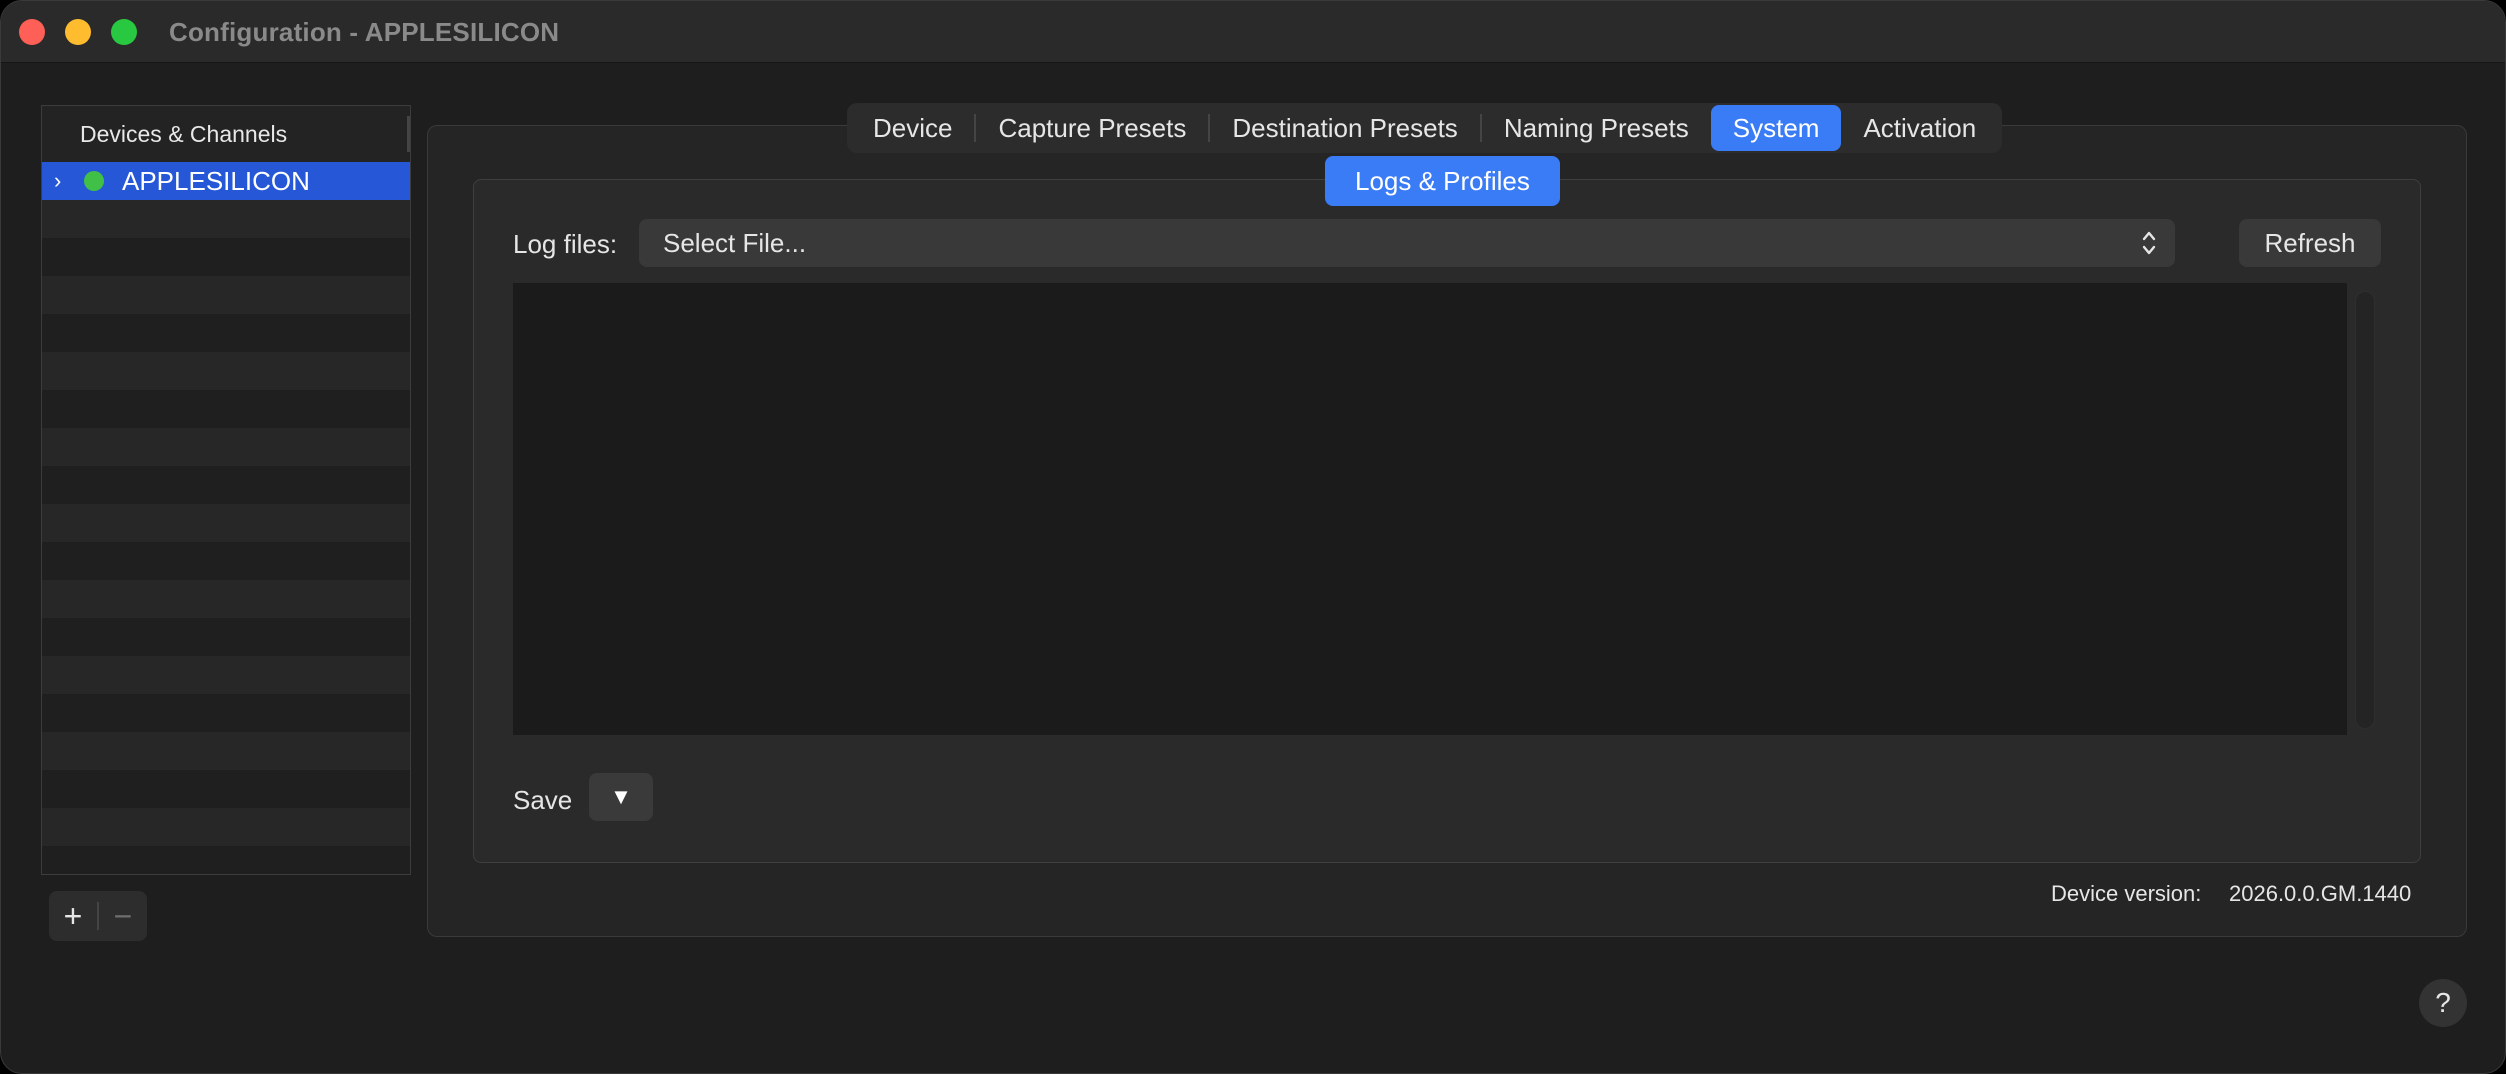 This screenshot has width=2506, height=1074. I want to click on up-down-chevron-icon, so click(2149, 243).